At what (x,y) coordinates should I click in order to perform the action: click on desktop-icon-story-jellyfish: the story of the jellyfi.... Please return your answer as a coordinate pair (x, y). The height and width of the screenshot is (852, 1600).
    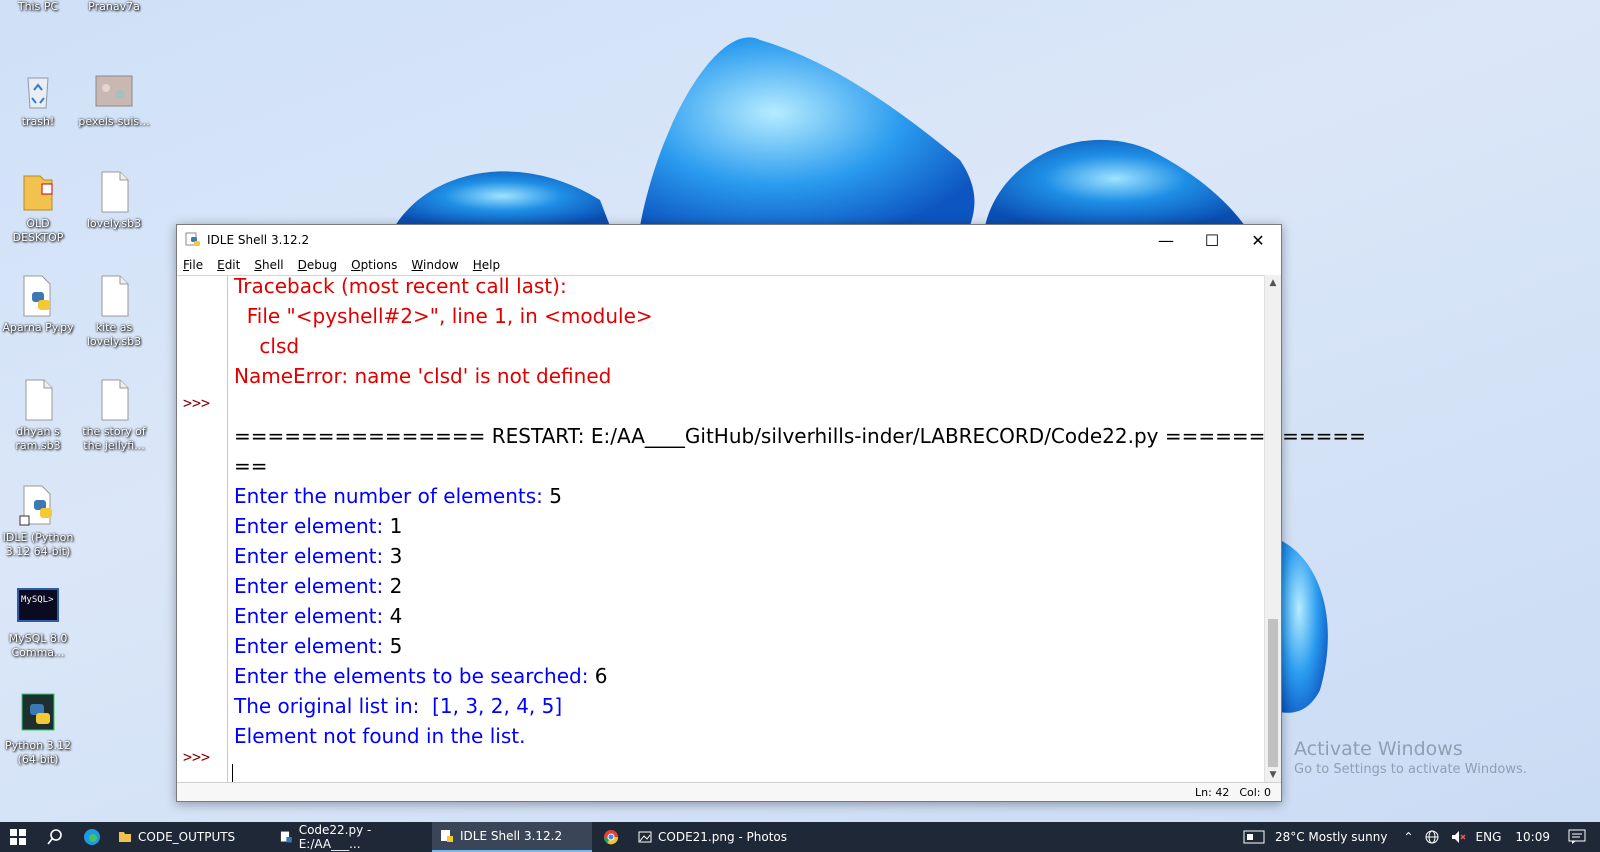
    Looking at the image, I should click on (114, 415).